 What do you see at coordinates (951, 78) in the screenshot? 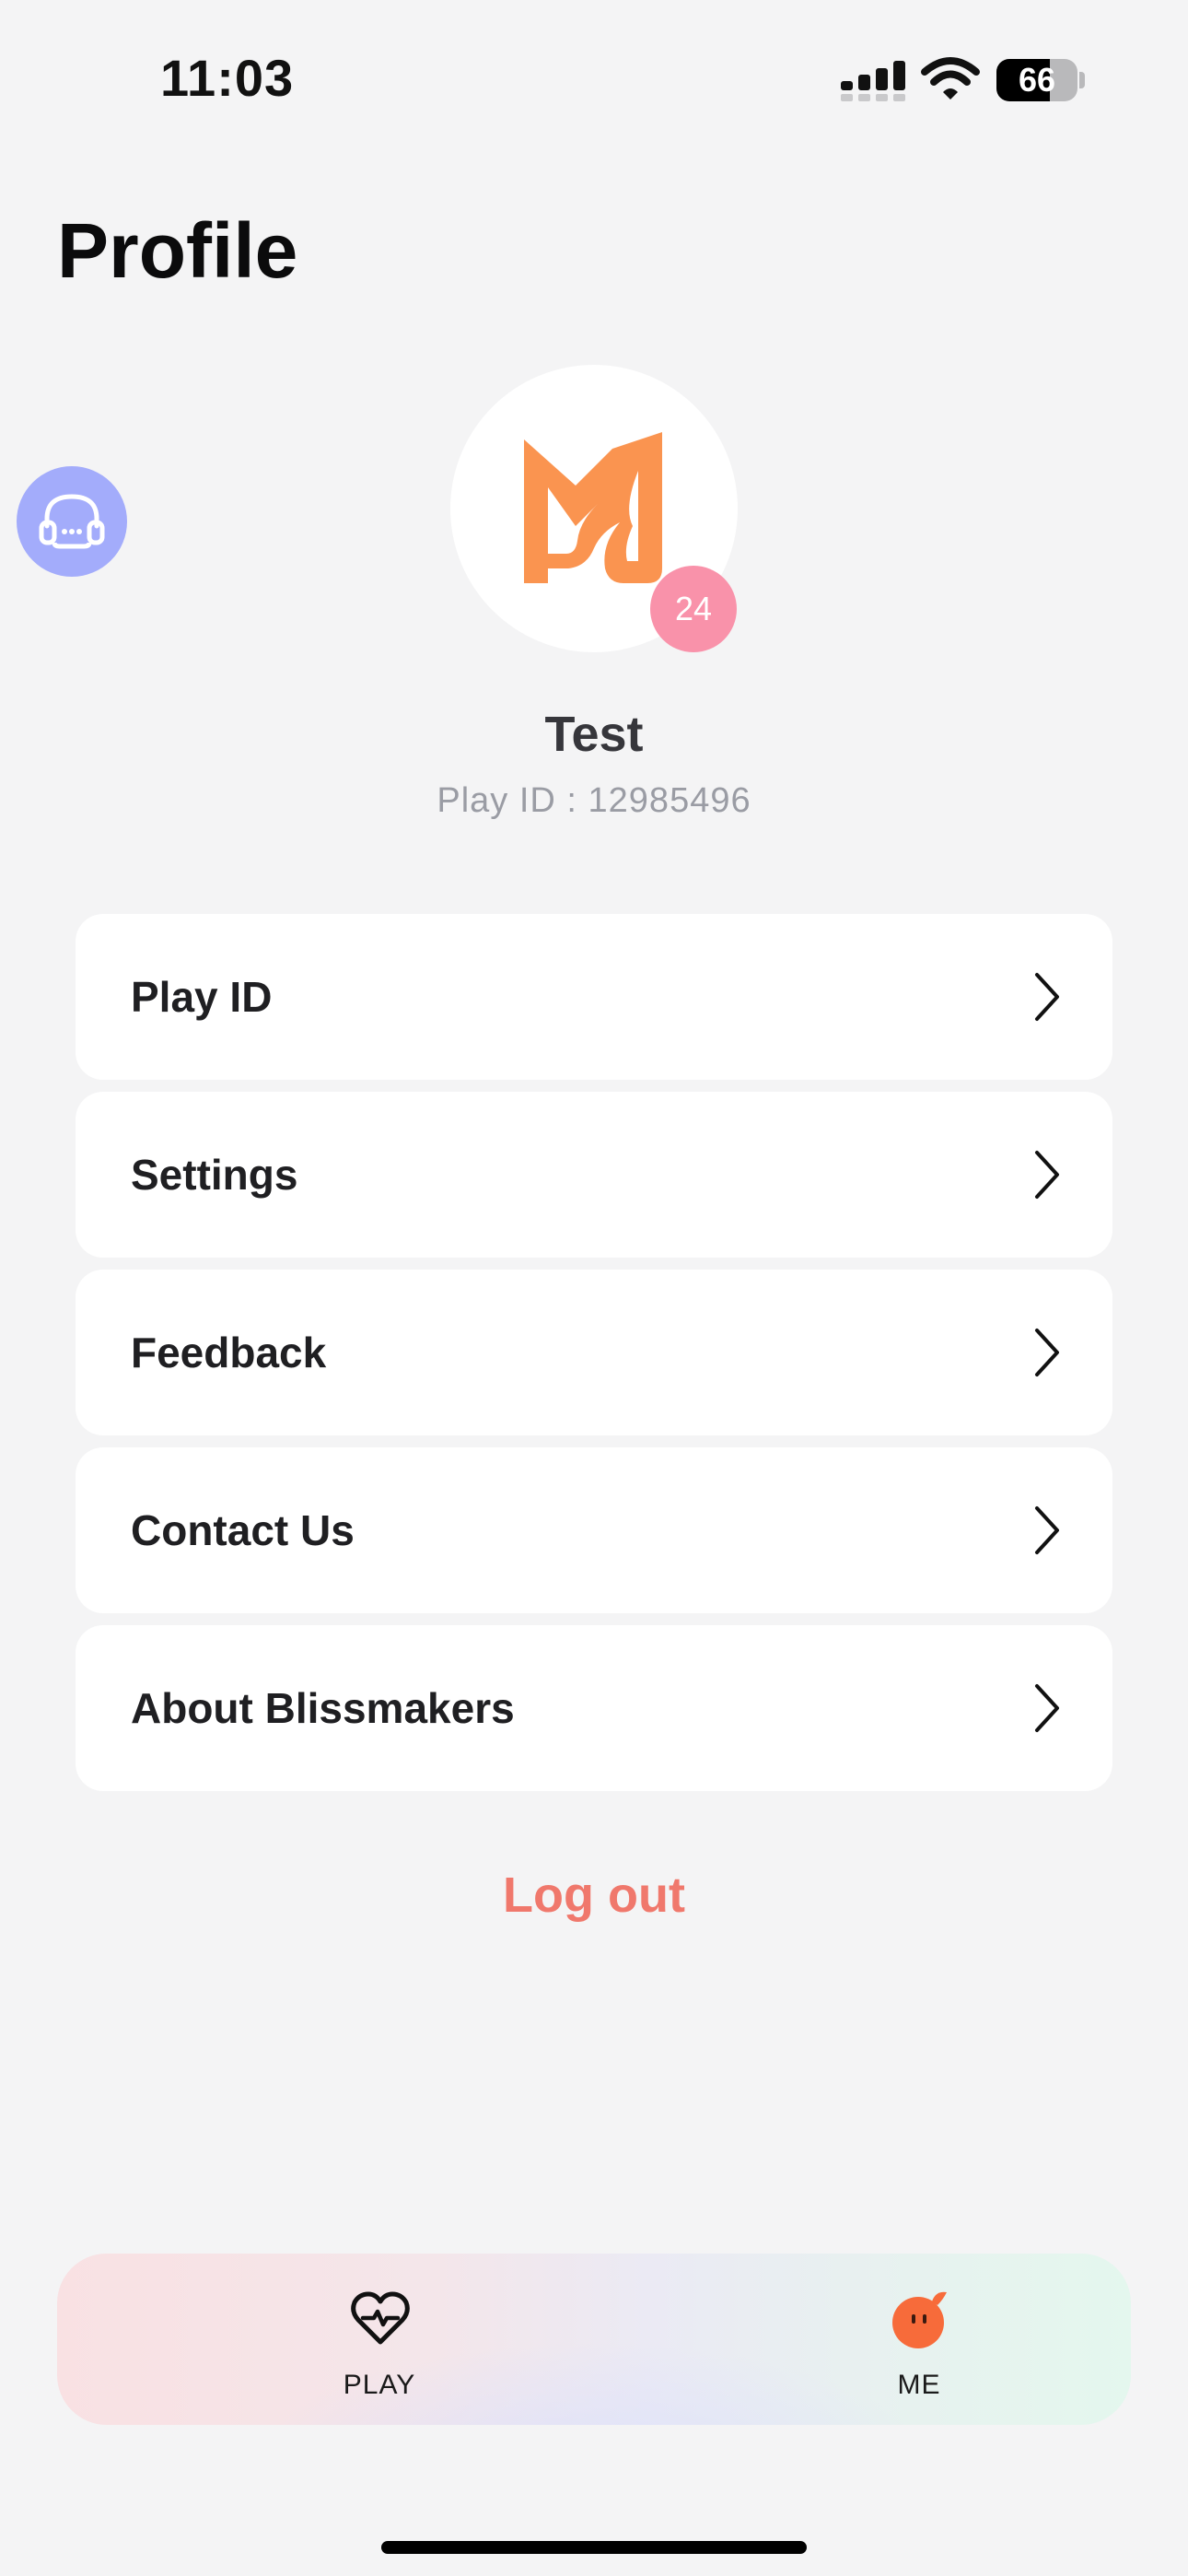
I see `wifi-icon` at bounding box center [951, 78].